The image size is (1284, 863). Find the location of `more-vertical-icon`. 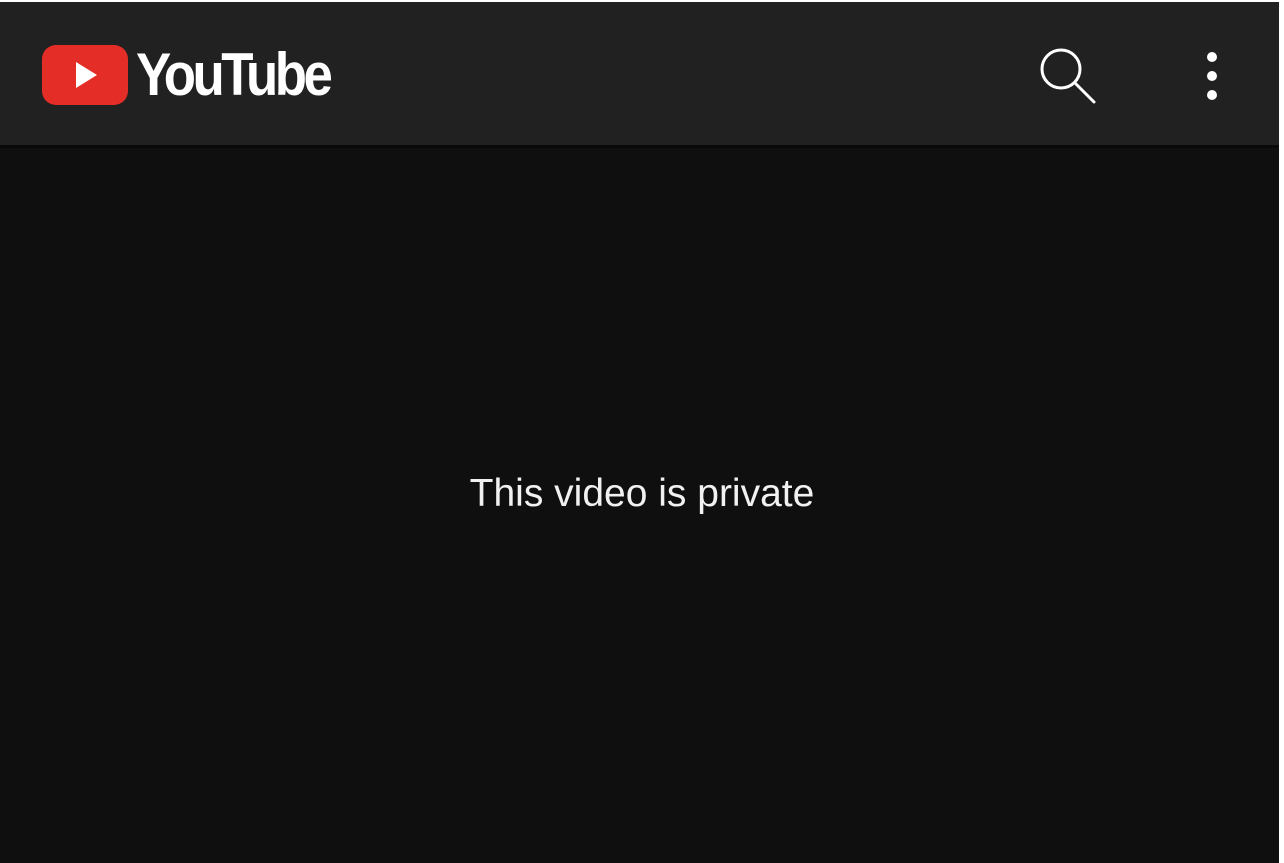

more-vertical-icon is located at coordinates (1212, 76).